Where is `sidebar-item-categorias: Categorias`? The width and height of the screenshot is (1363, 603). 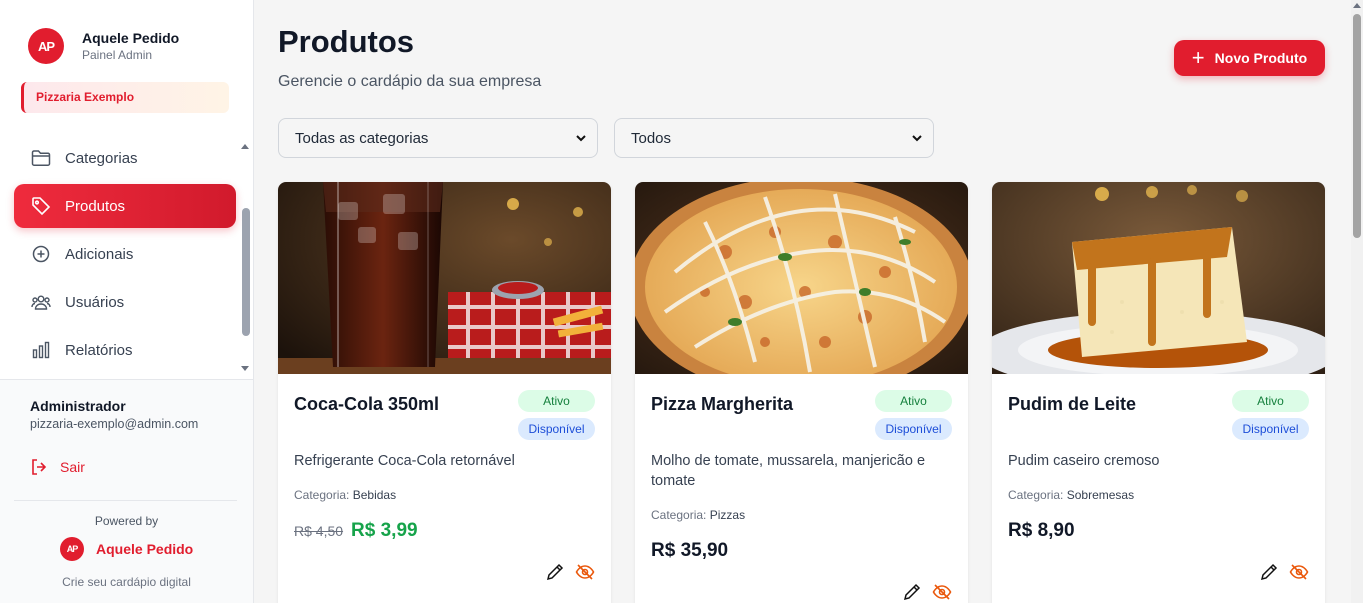
sidebar-item-categorias: Categorias is located at coordinates (125, 158).